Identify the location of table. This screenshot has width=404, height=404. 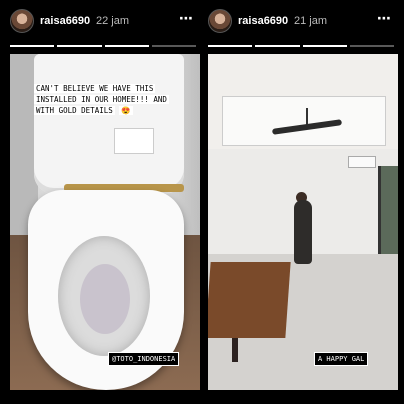
(249, 300).